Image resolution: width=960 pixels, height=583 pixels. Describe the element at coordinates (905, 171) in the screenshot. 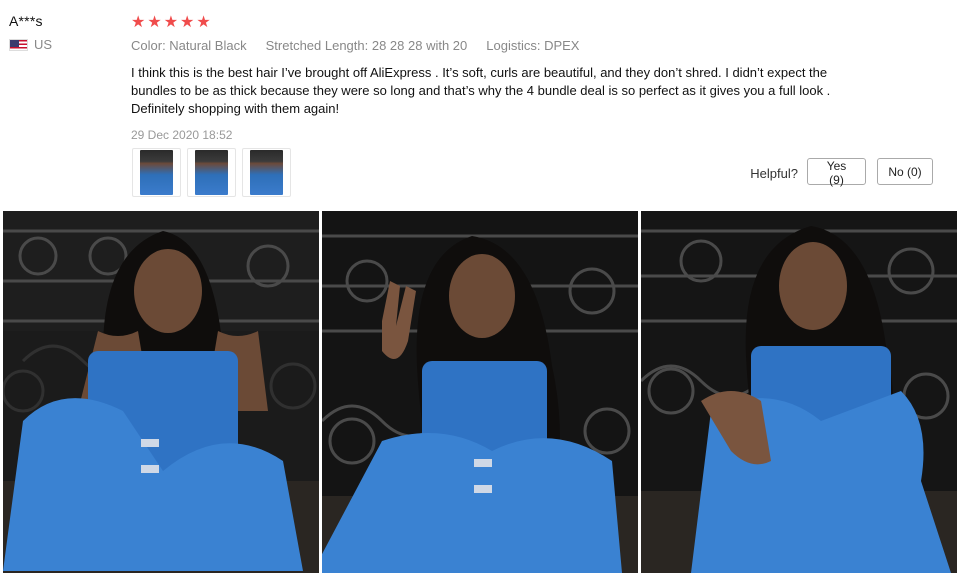

I see `helpful-no-button: No (0)` at that location.